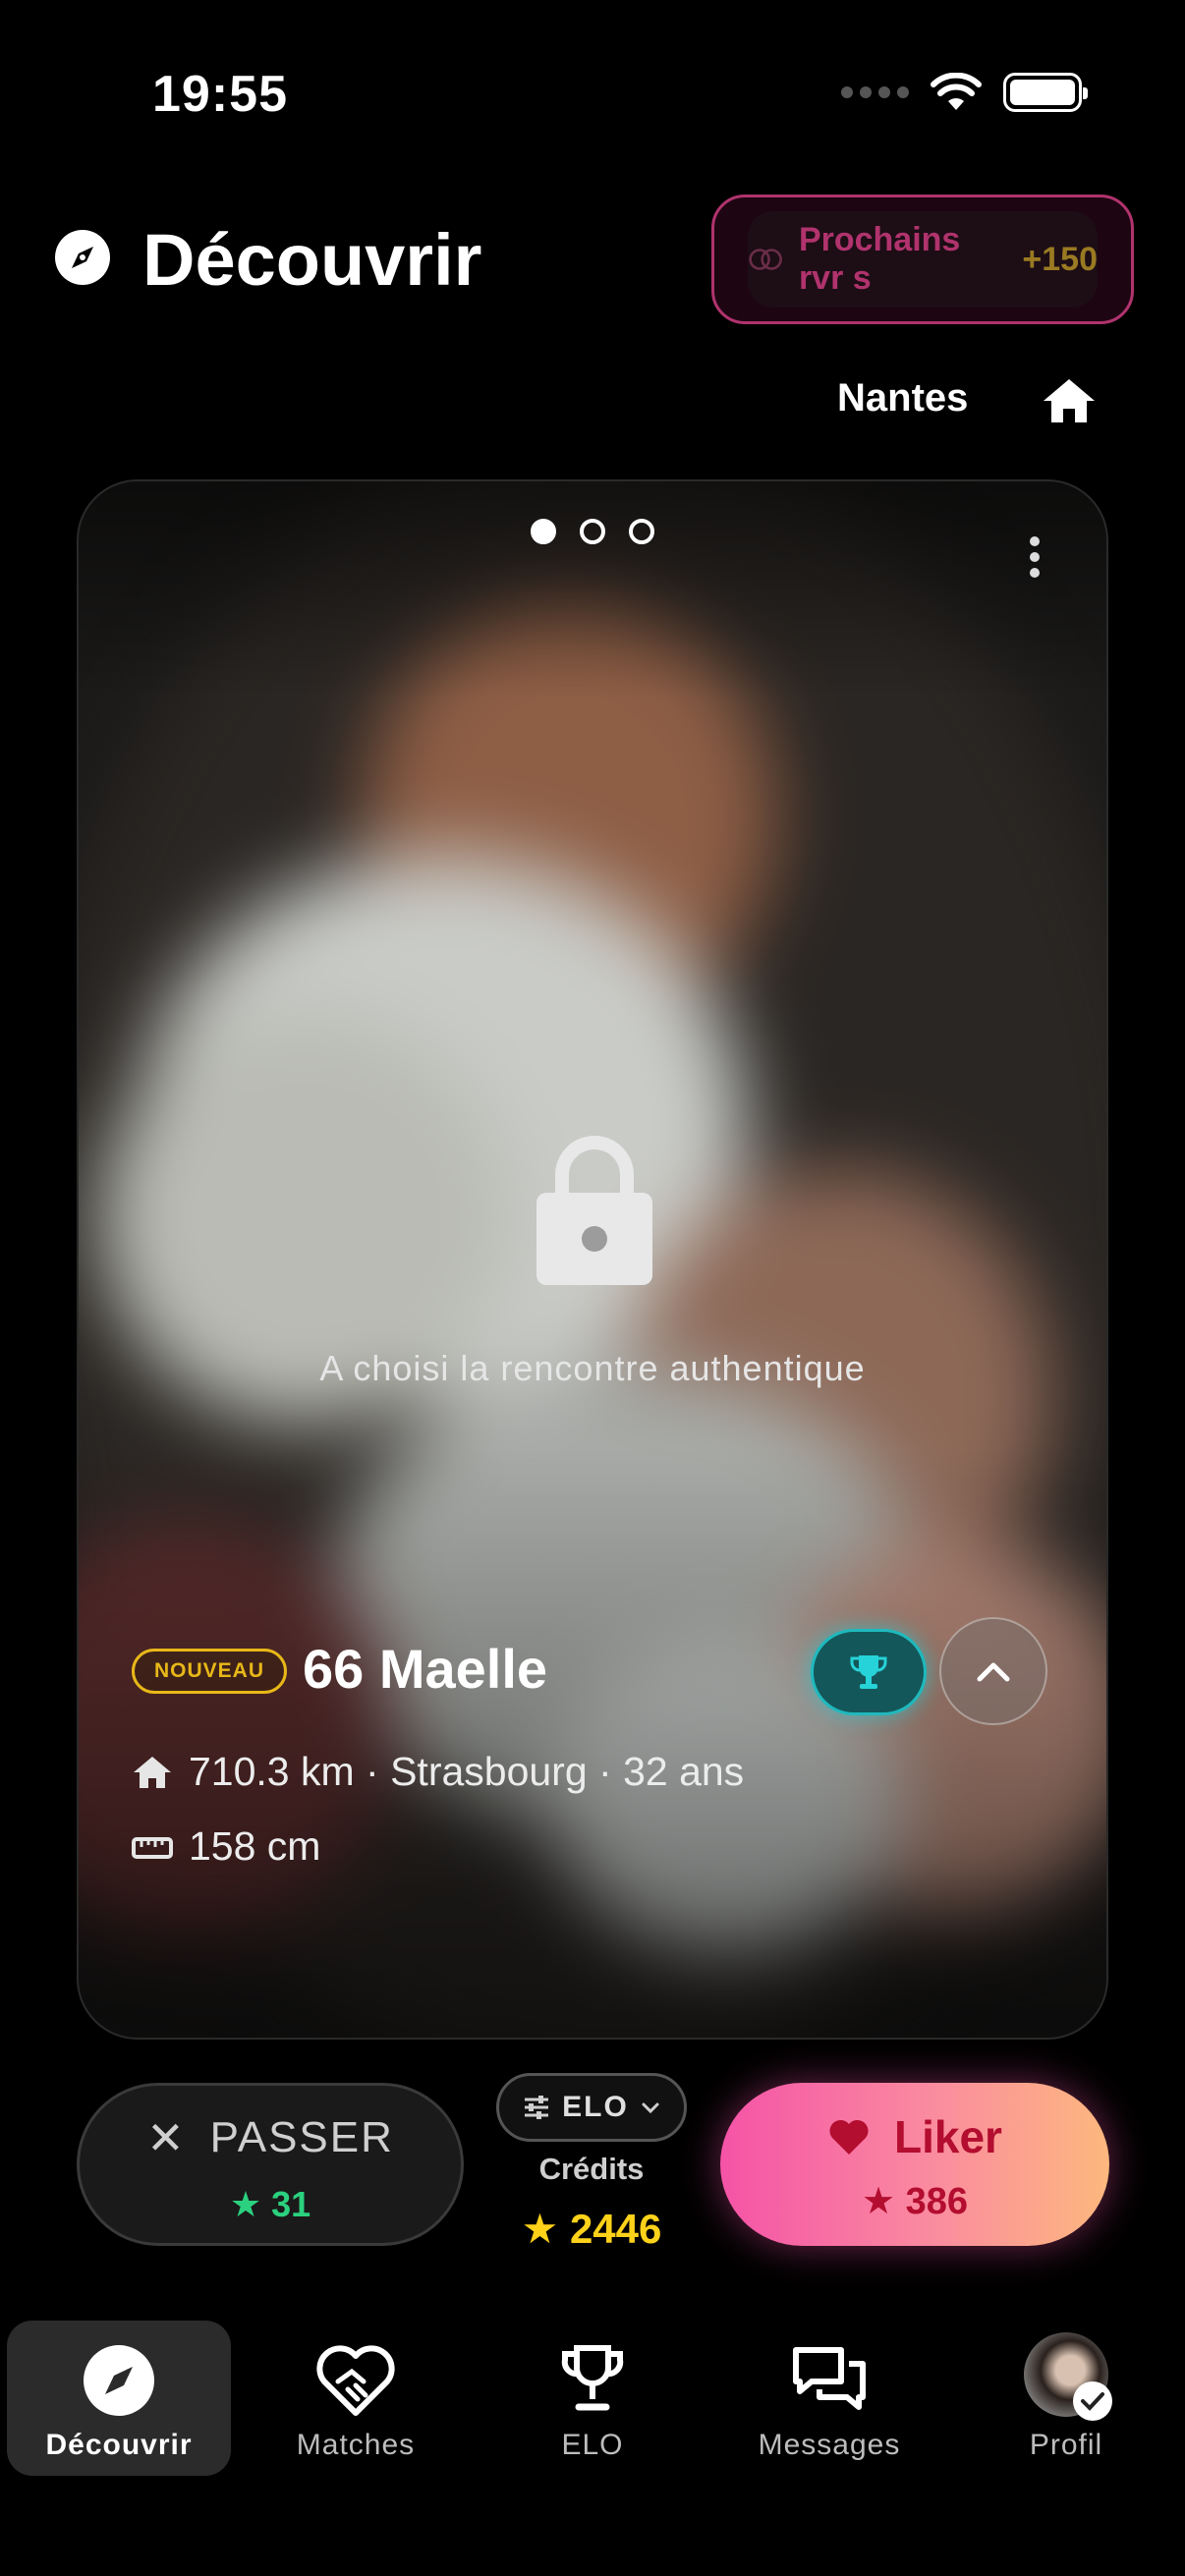 This screenshot has height=2576, width=1185. Describe the element at coordinates (592, 1368) in the screenshot. I see `locked-message: A choisi la rencontre authentique` at that location.